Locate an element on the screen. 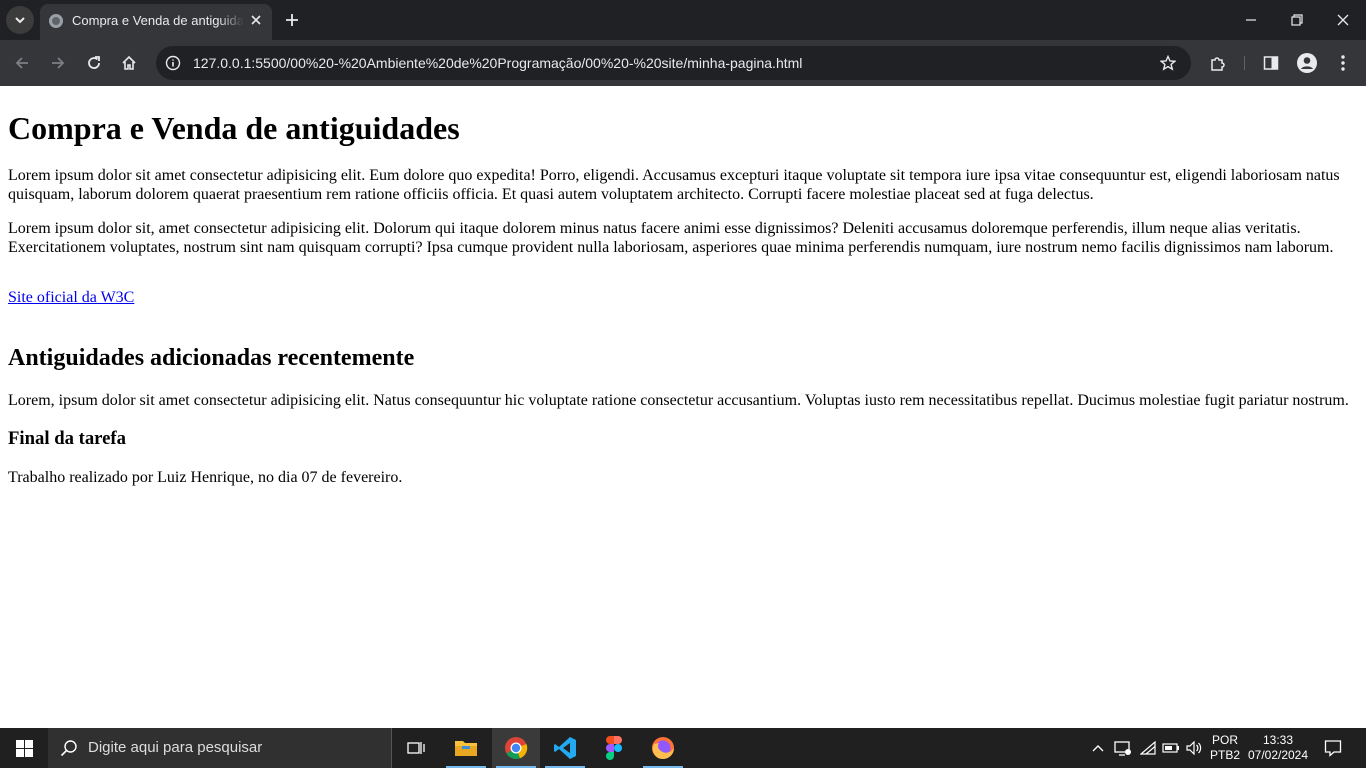 The height and width of the screenshot is (768, 1366). site-info-icon is located at coordinates (173, 63).